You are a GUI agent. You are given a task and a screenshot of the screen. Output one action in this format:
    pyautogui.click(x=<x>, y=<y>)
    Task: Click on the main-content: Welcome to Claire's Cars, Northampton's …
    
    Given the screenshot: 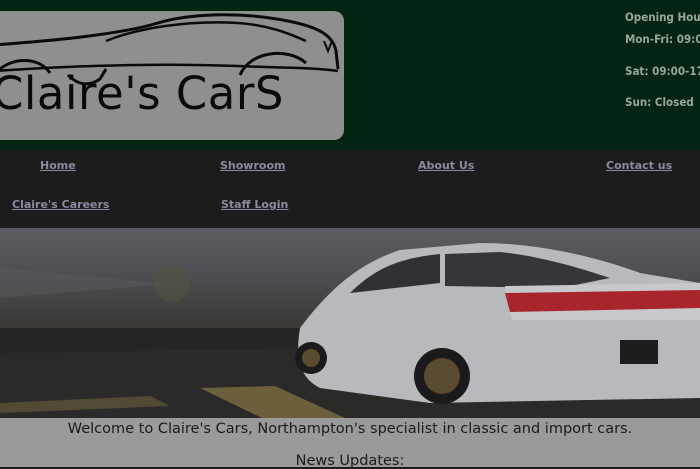 What is the action you would take?
    pyautogui.click(x=350, y=443)
    